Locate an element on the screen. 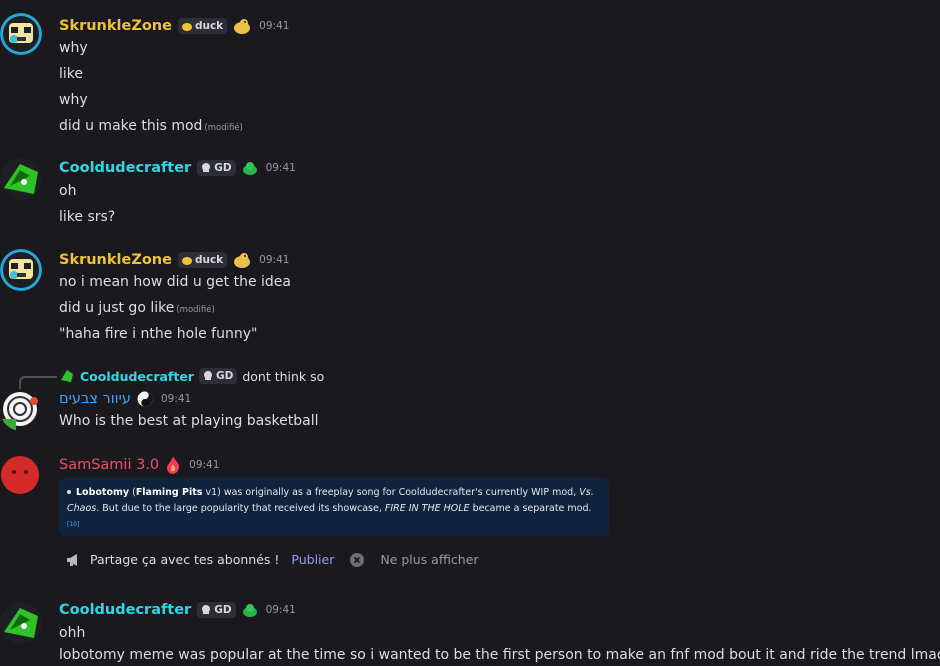  share-text: Partage ça avec tes abonnés ! is located at coordinates (185, 559).